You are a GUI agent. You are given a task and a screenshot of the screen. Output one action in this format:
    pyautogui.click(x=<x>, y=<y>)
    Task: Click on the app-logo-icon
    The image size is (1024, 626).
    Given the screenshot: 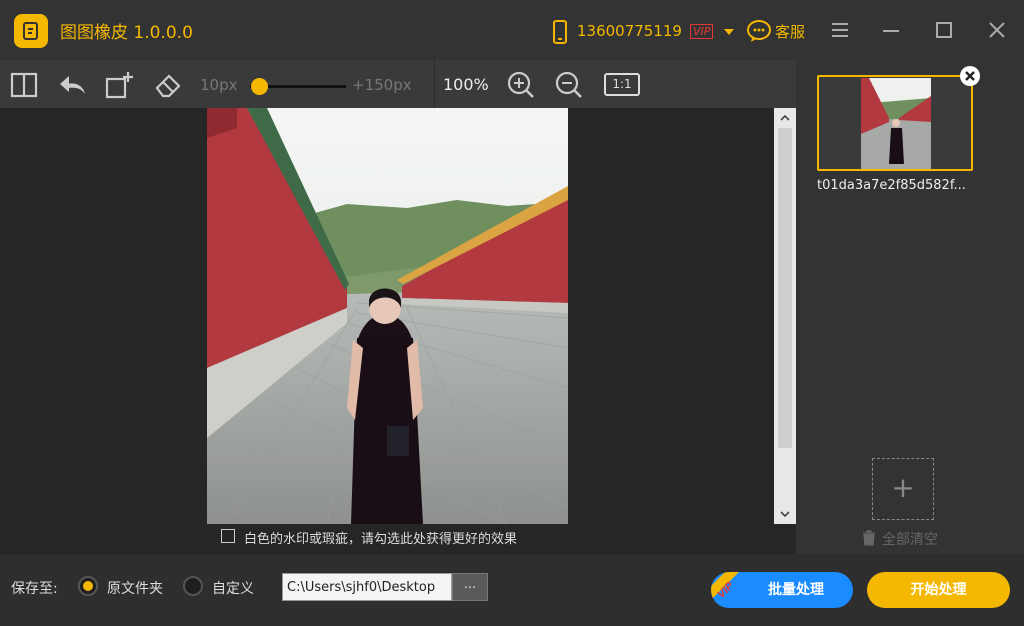 What is the action you would take?
    pyautogui.click(x=31, y=31)
    